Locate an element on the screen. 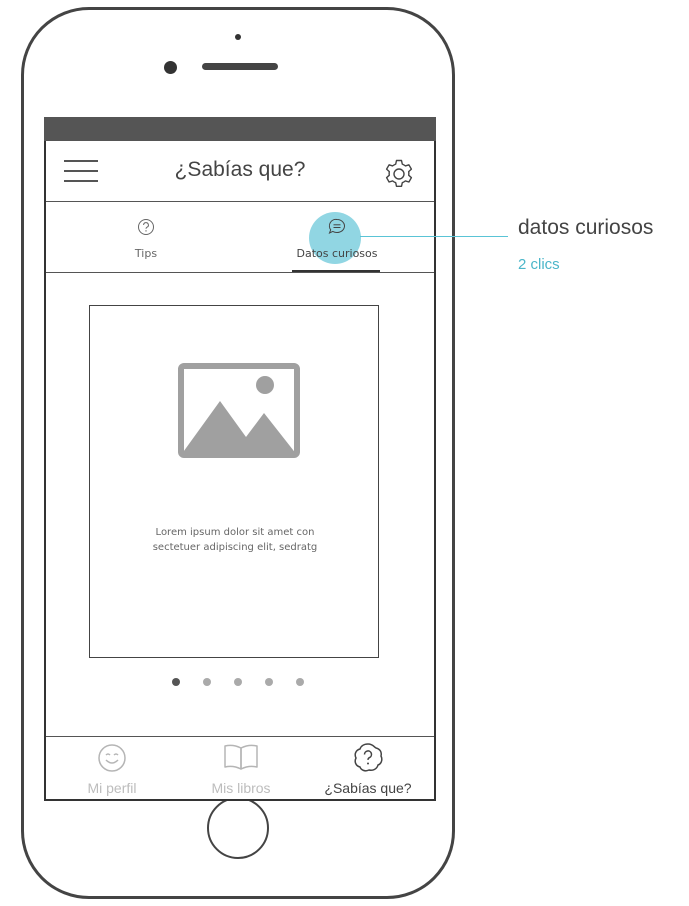 Image resolution: width=689 pixels, height=906 pixels. question-circle-icon is located at coordinates (146, 227).